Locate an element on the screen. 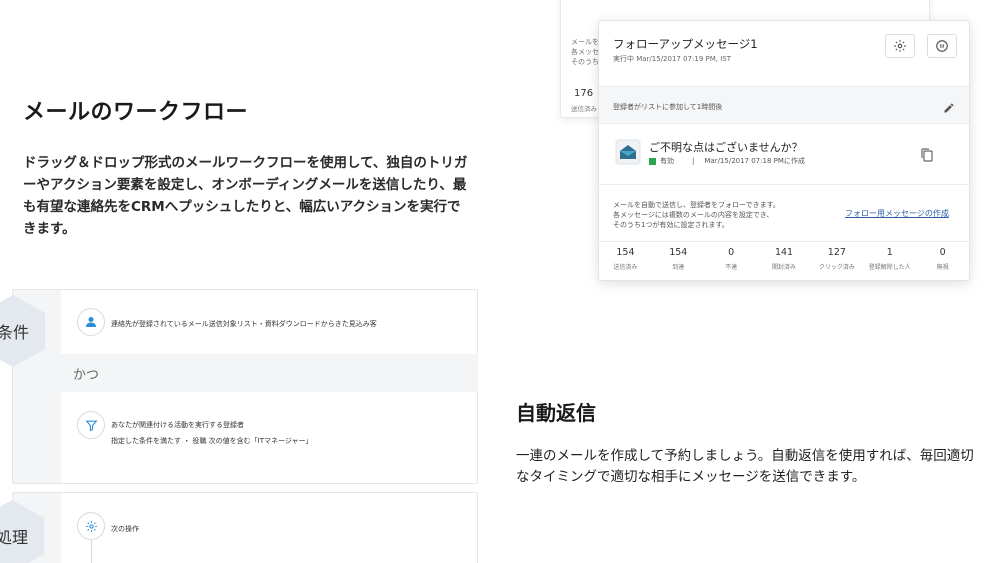  create-followup-link: フォロー用メッセージの作成 is located at coordinates (897, 213).